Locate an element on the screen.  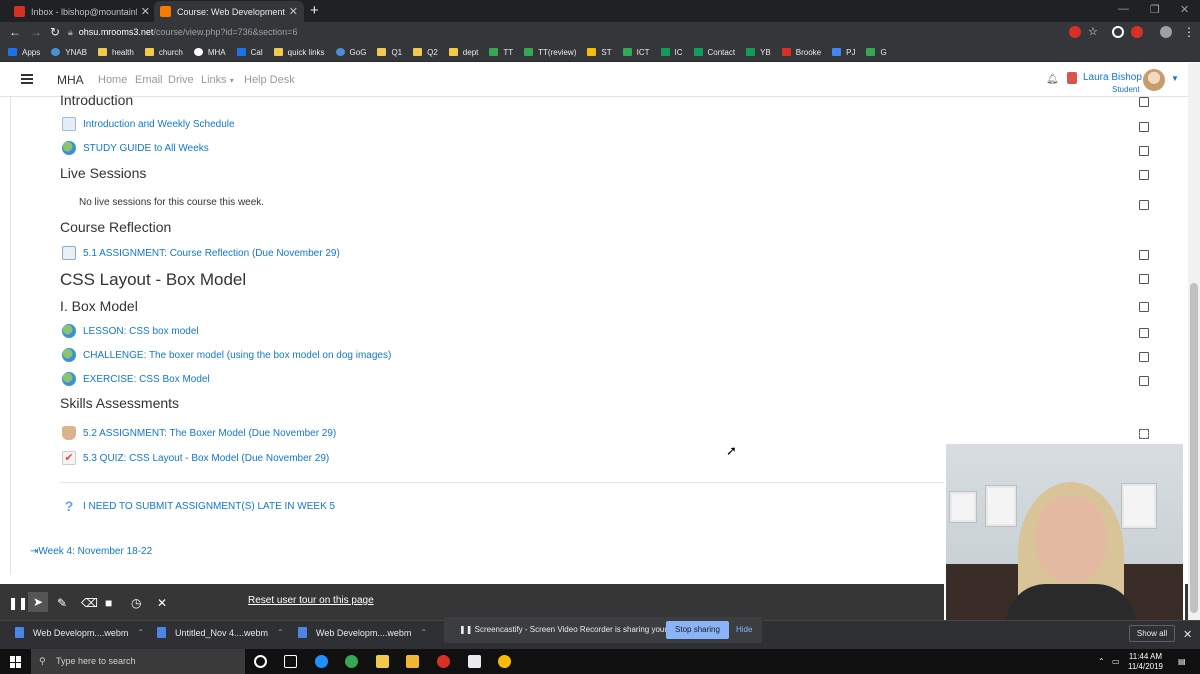
maximize-icon: ❐ is located at coordinates (1155, 9).